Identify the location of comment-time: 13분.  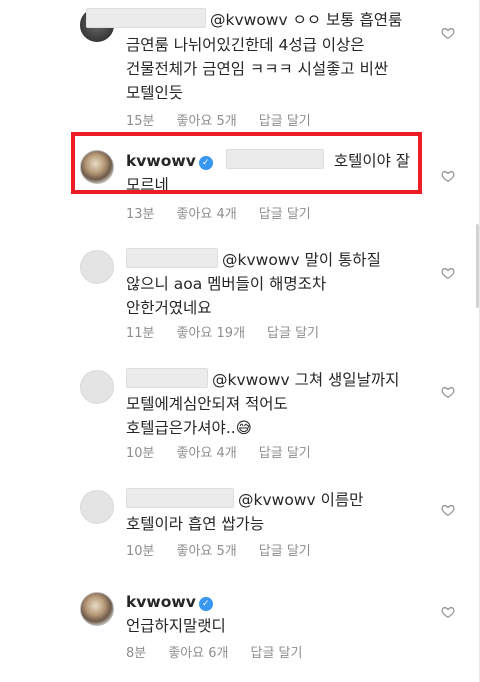
(140, 214).